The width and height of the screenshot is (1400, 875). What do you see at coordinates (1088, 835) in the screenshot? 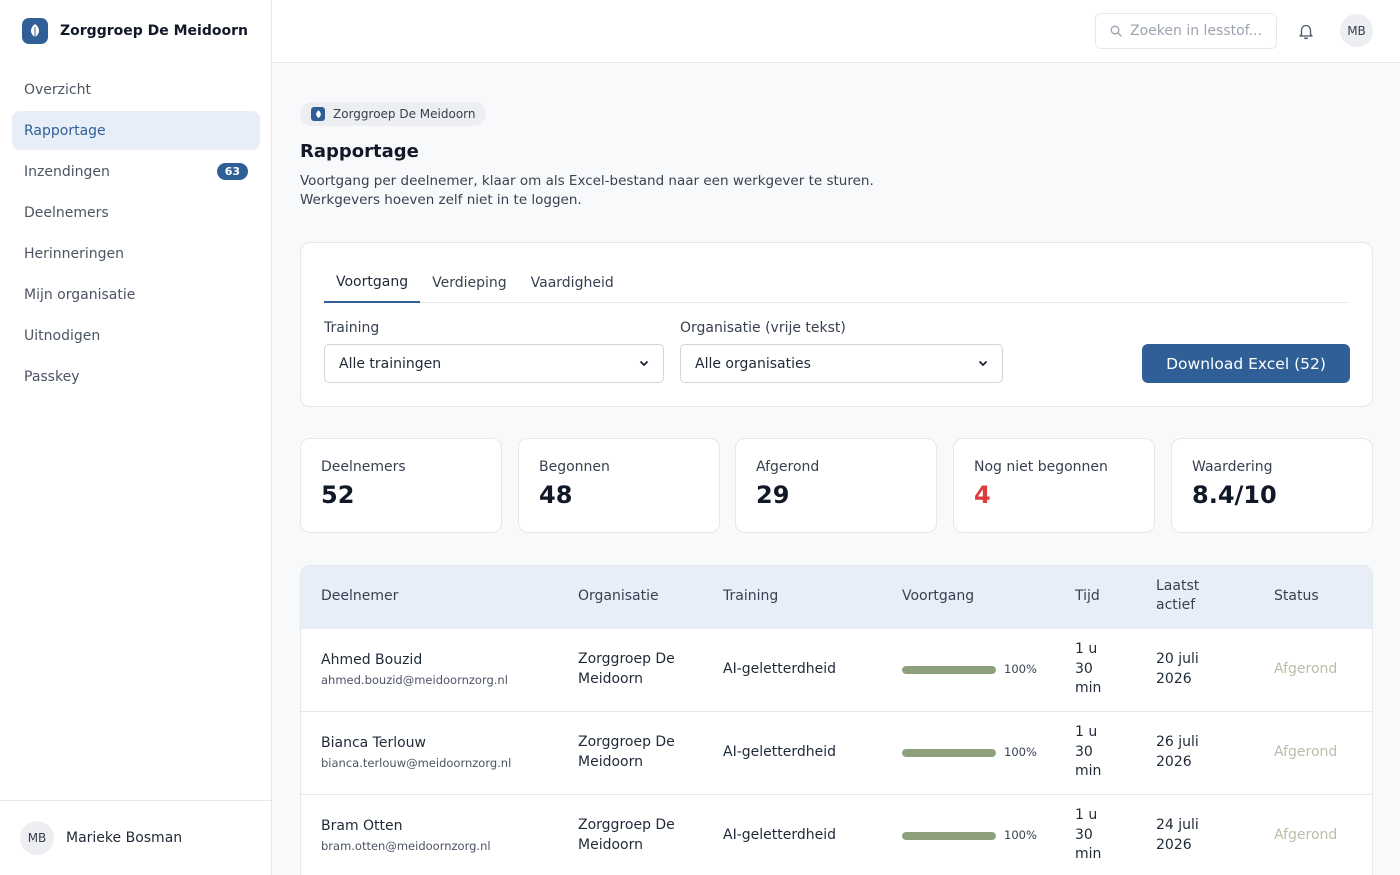
I see `time-cell: 1 u 30 min` at bounding box center [1088, 835].